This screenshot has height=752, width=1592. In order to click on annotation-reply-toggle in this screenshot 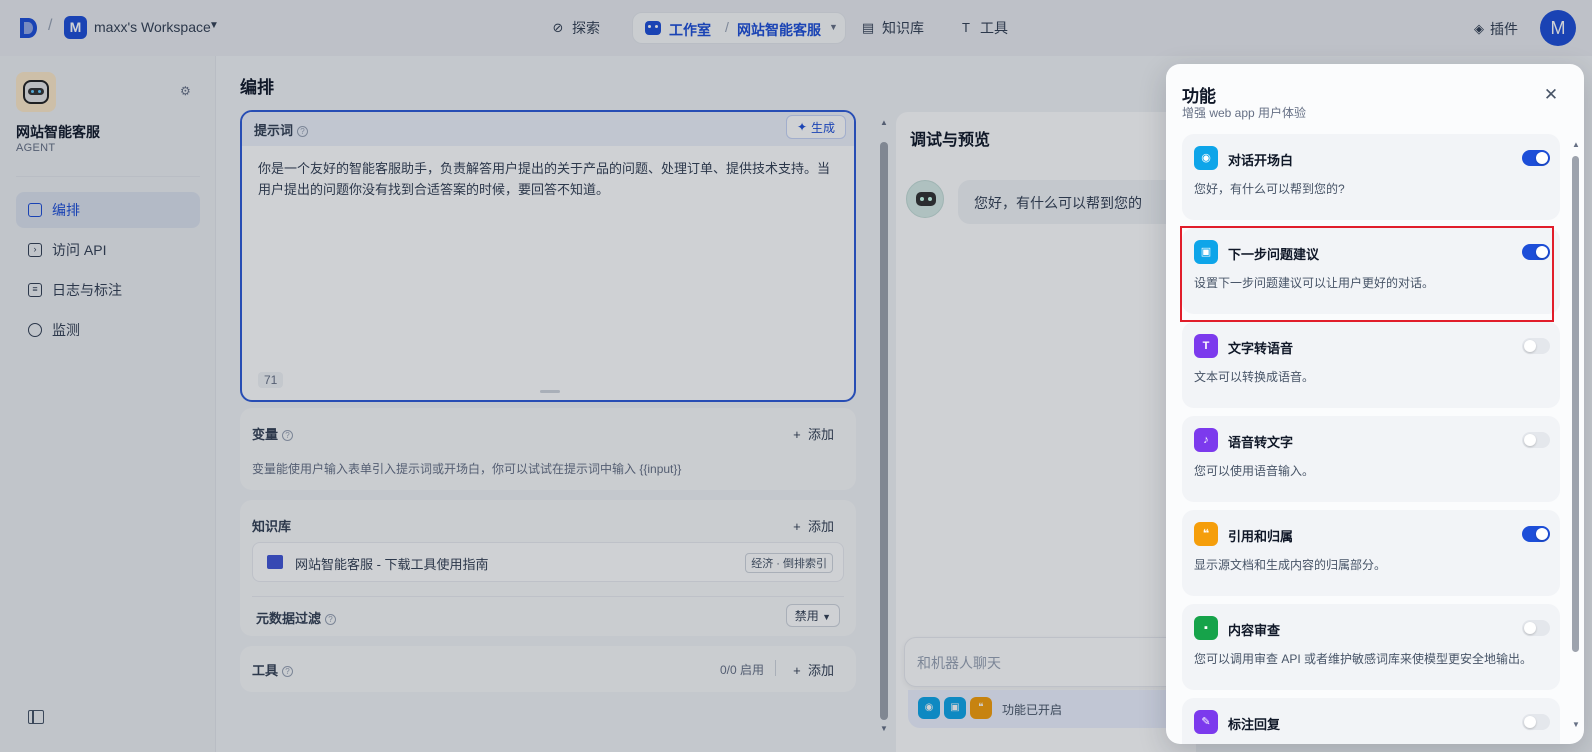, I will do `click(1536, 722)`.